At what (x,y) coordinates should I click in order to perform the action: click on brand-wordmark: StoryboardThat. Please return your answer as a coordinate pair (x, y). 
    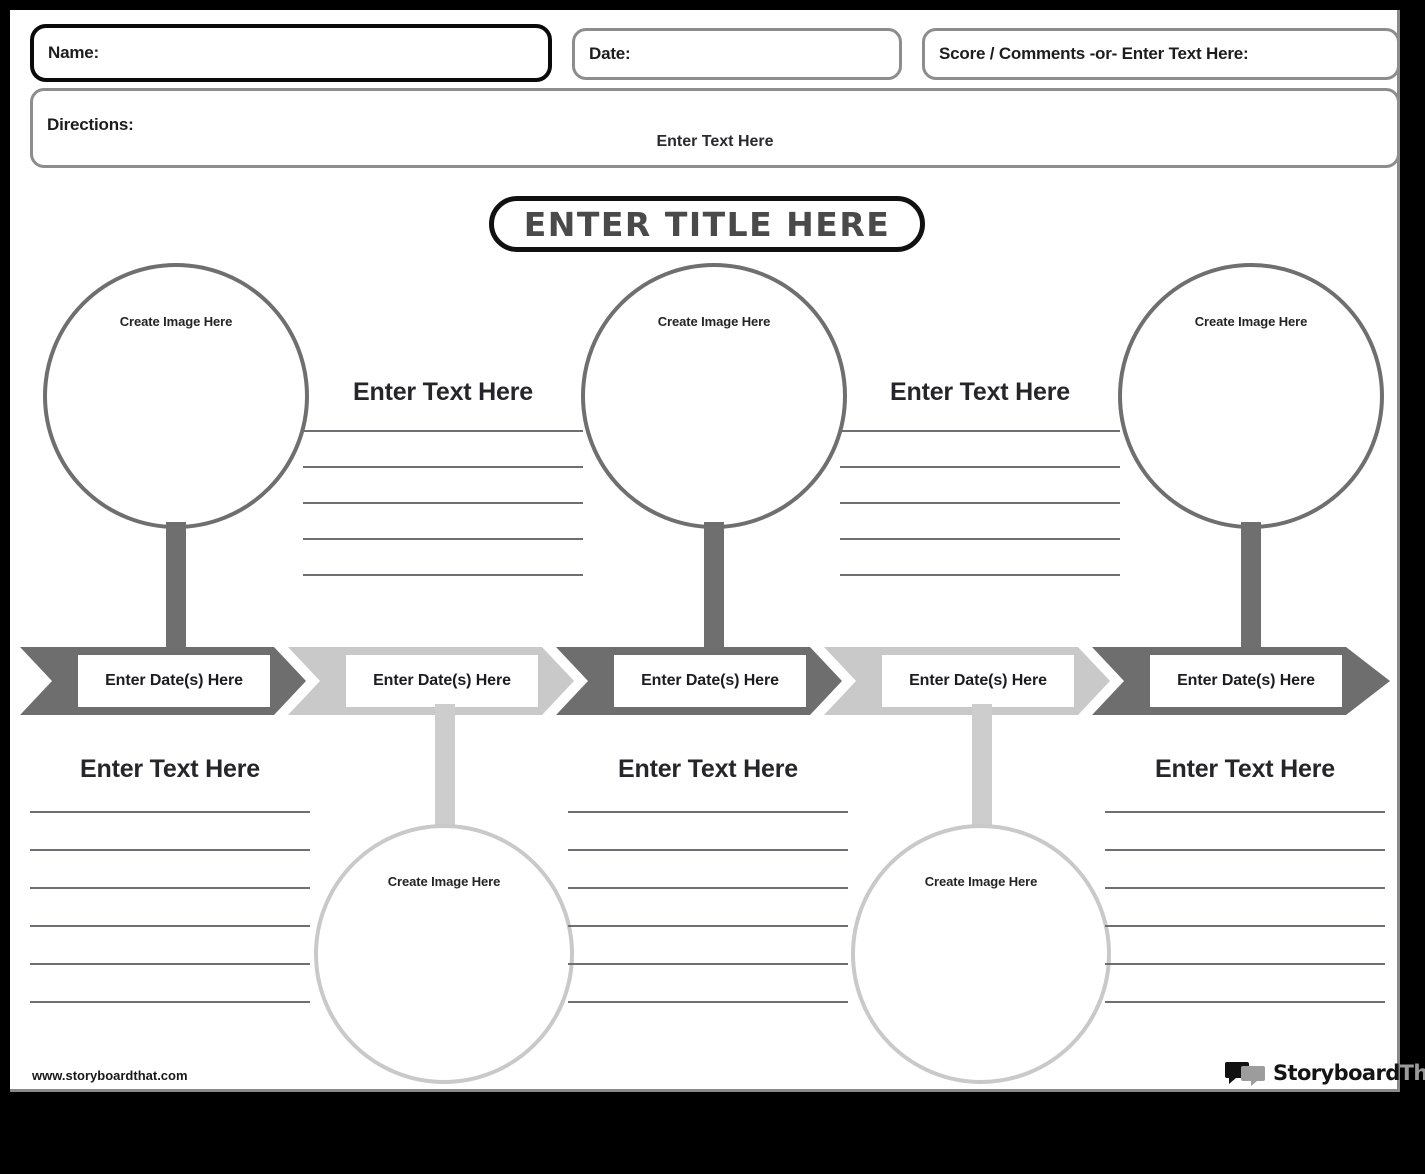
    Looking at the image, I should click on (1349, 1073).